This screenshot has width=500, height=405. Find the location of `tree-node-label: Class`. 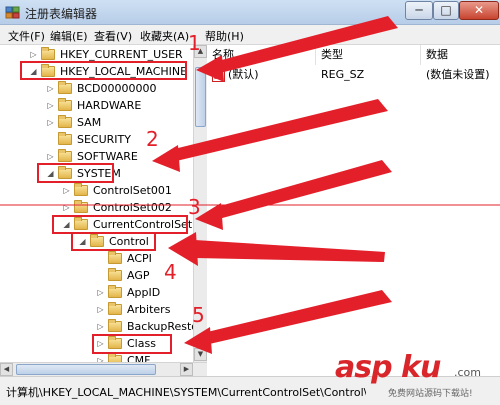

tree-node-label: Class is located at coordinates (141, 343).